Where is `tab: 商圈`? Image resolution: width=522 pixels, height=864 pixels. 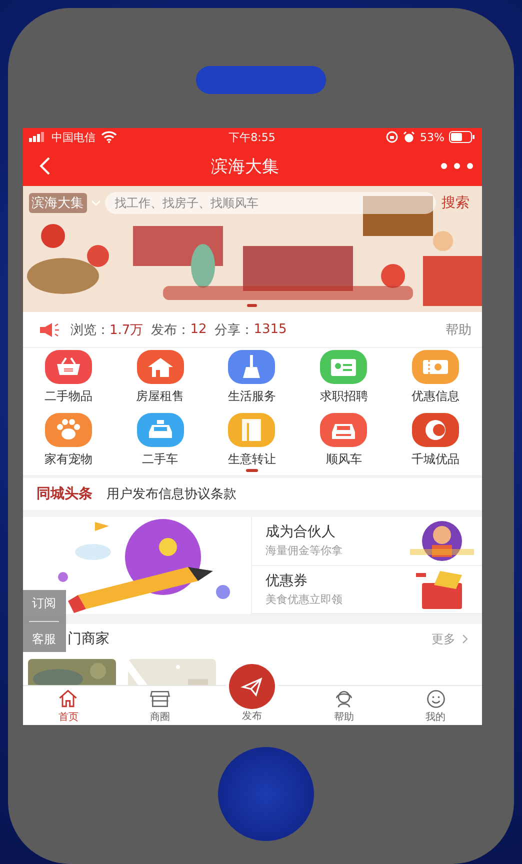 tab: 商圈 is located at coordinates (160, 705).